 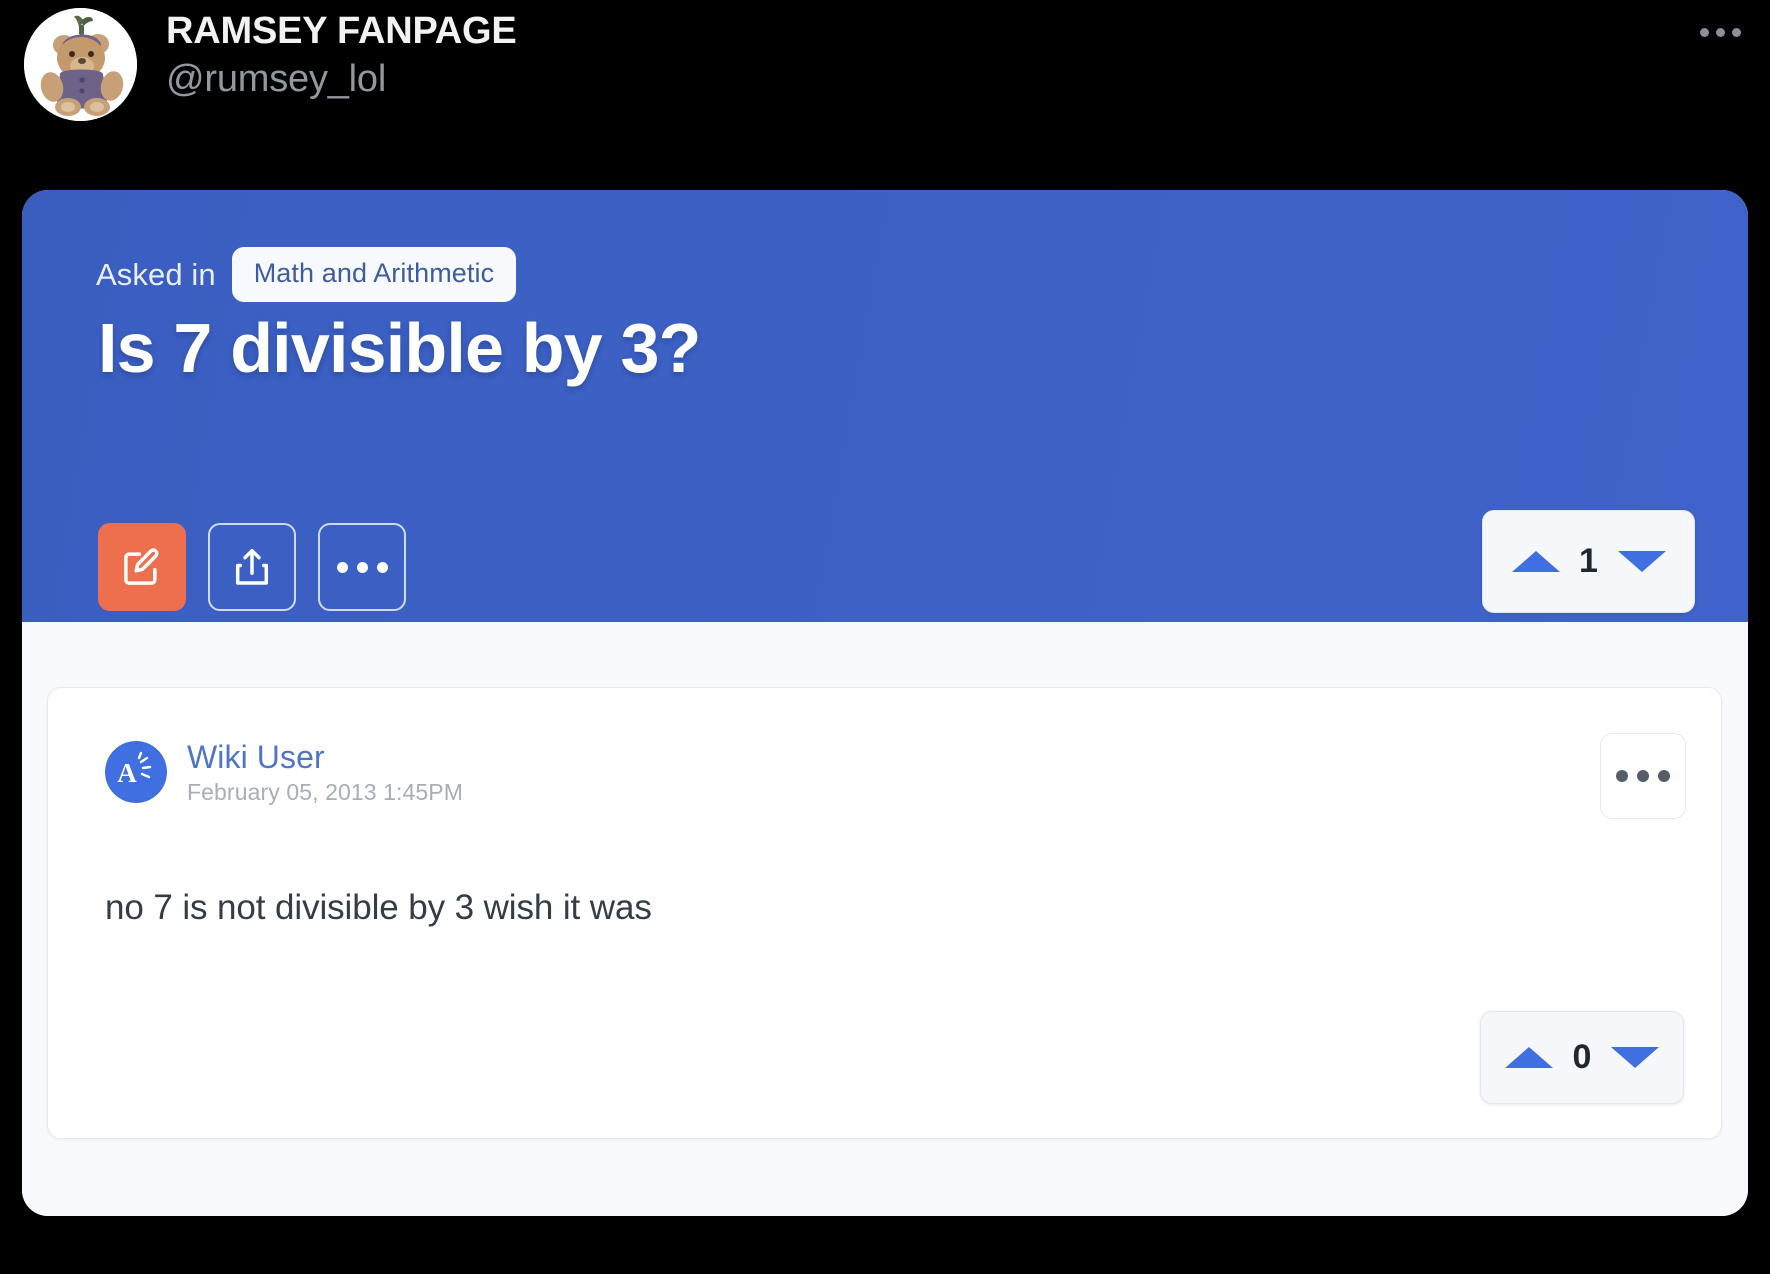 I want to click on tweet-menu-button, so click(x=1720, y=32).